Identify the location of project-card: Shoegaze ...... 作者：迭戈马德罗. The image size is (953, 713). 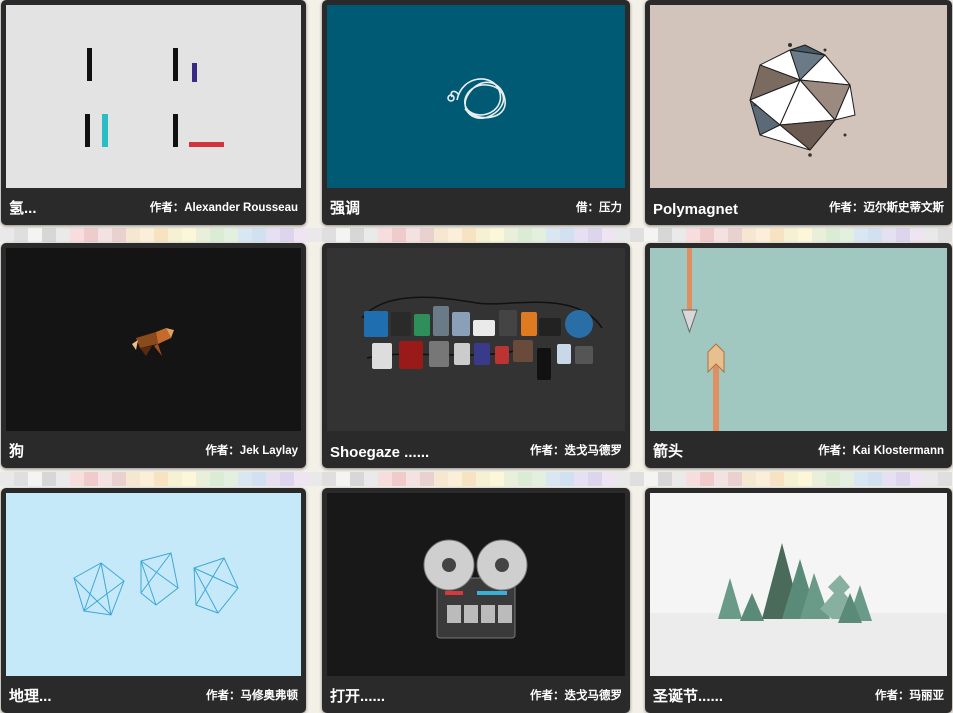
(476, 355).